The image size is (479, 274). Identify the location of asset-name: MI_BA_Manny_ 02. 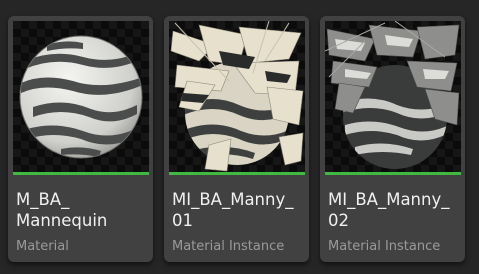
(389, 210).